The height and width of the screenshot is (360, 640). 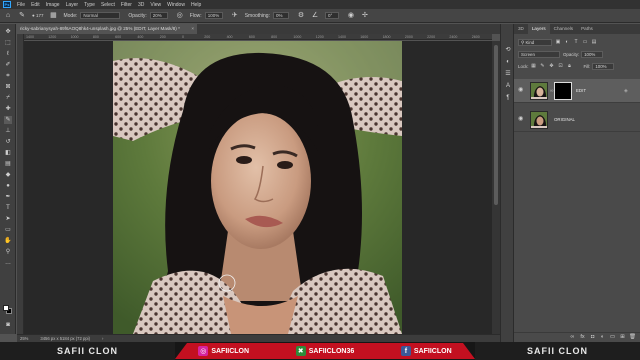 I want to click on rectangle-tool-icon: ▭, so click(x=8, y=230).